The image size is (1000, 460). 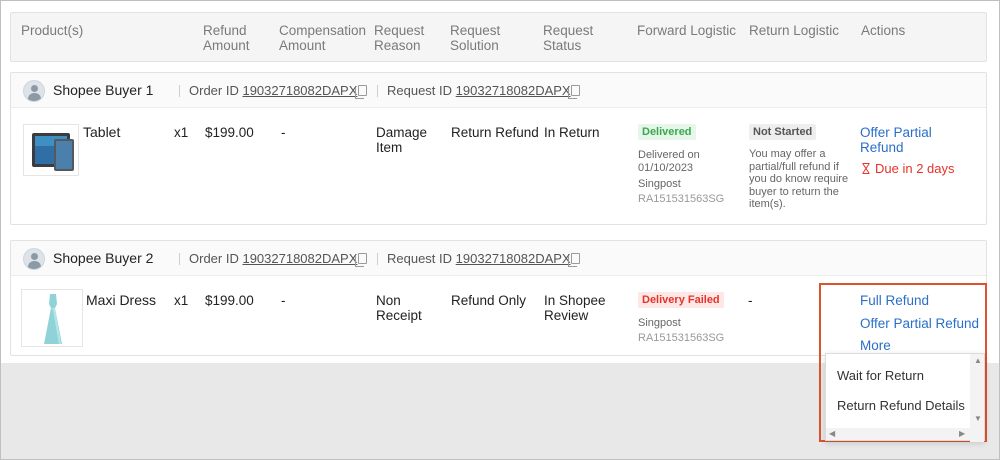 I want to click on return-logistic-value: -, so click(x=750, y=300).